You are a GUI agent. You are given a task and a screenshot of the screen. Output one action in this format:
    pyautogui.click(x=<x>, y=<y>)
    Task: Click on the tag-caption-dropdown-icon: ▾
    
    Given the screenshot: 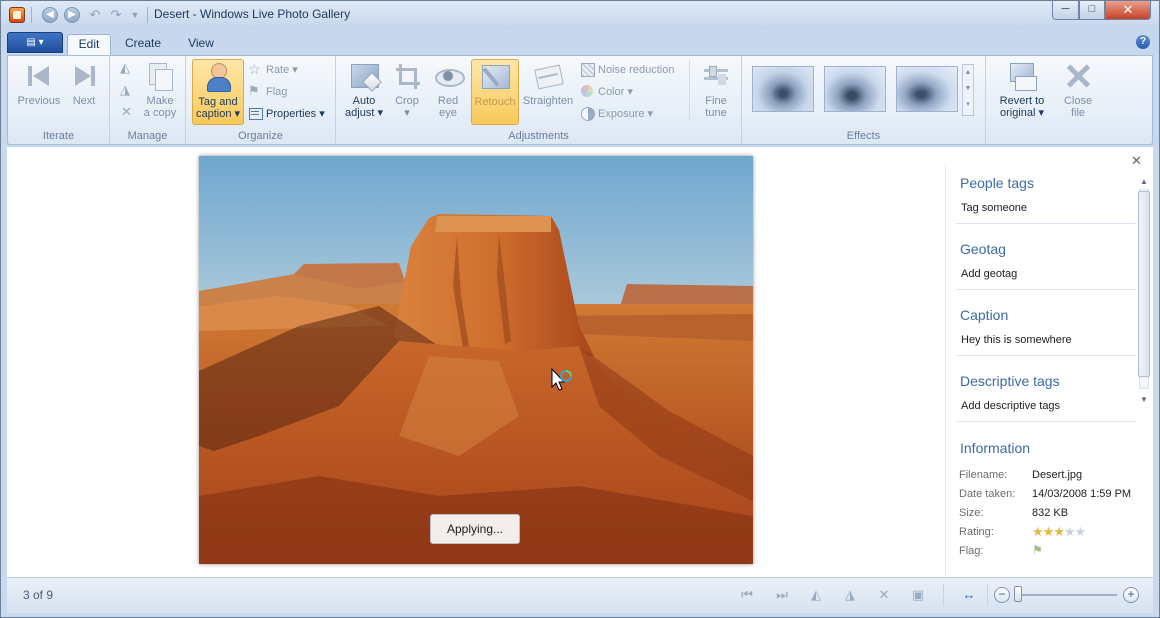 What is the action you would take?
    pyautogui.click(x=236, y=114)
    